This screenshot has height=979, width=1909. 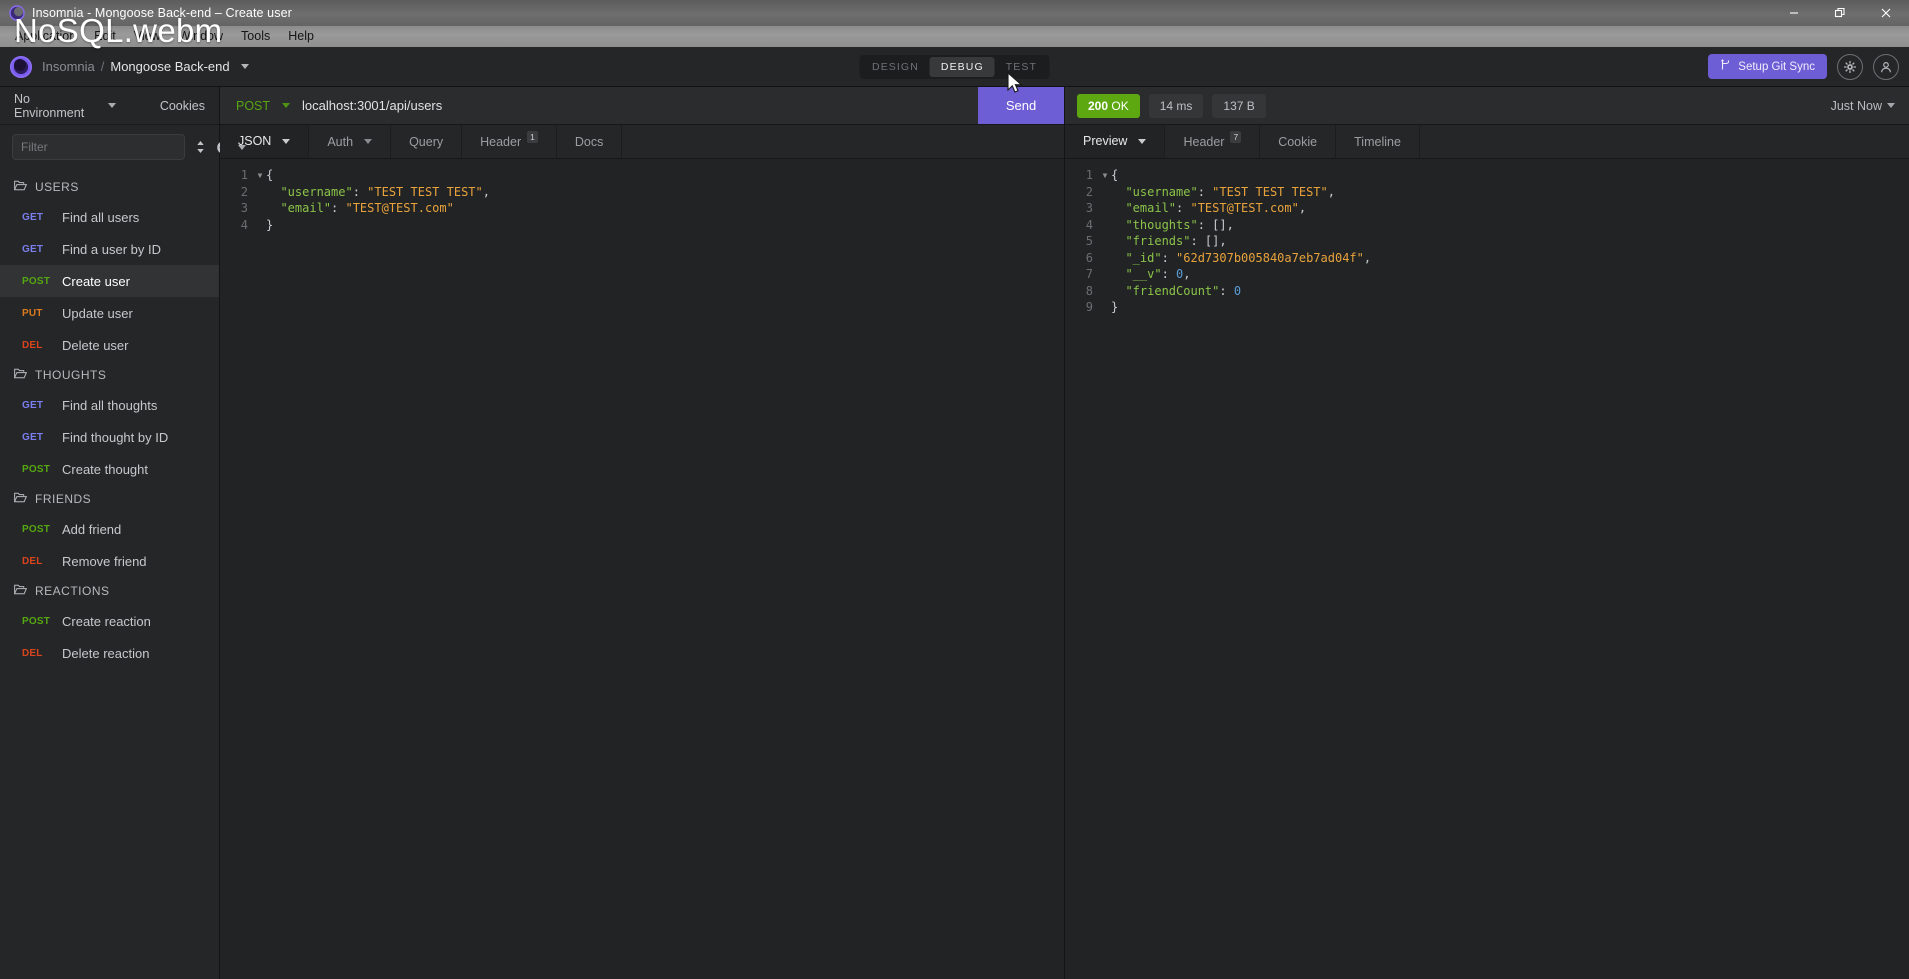 I want to click on tab-debug: DEBUG, so click(x=962, y=66).